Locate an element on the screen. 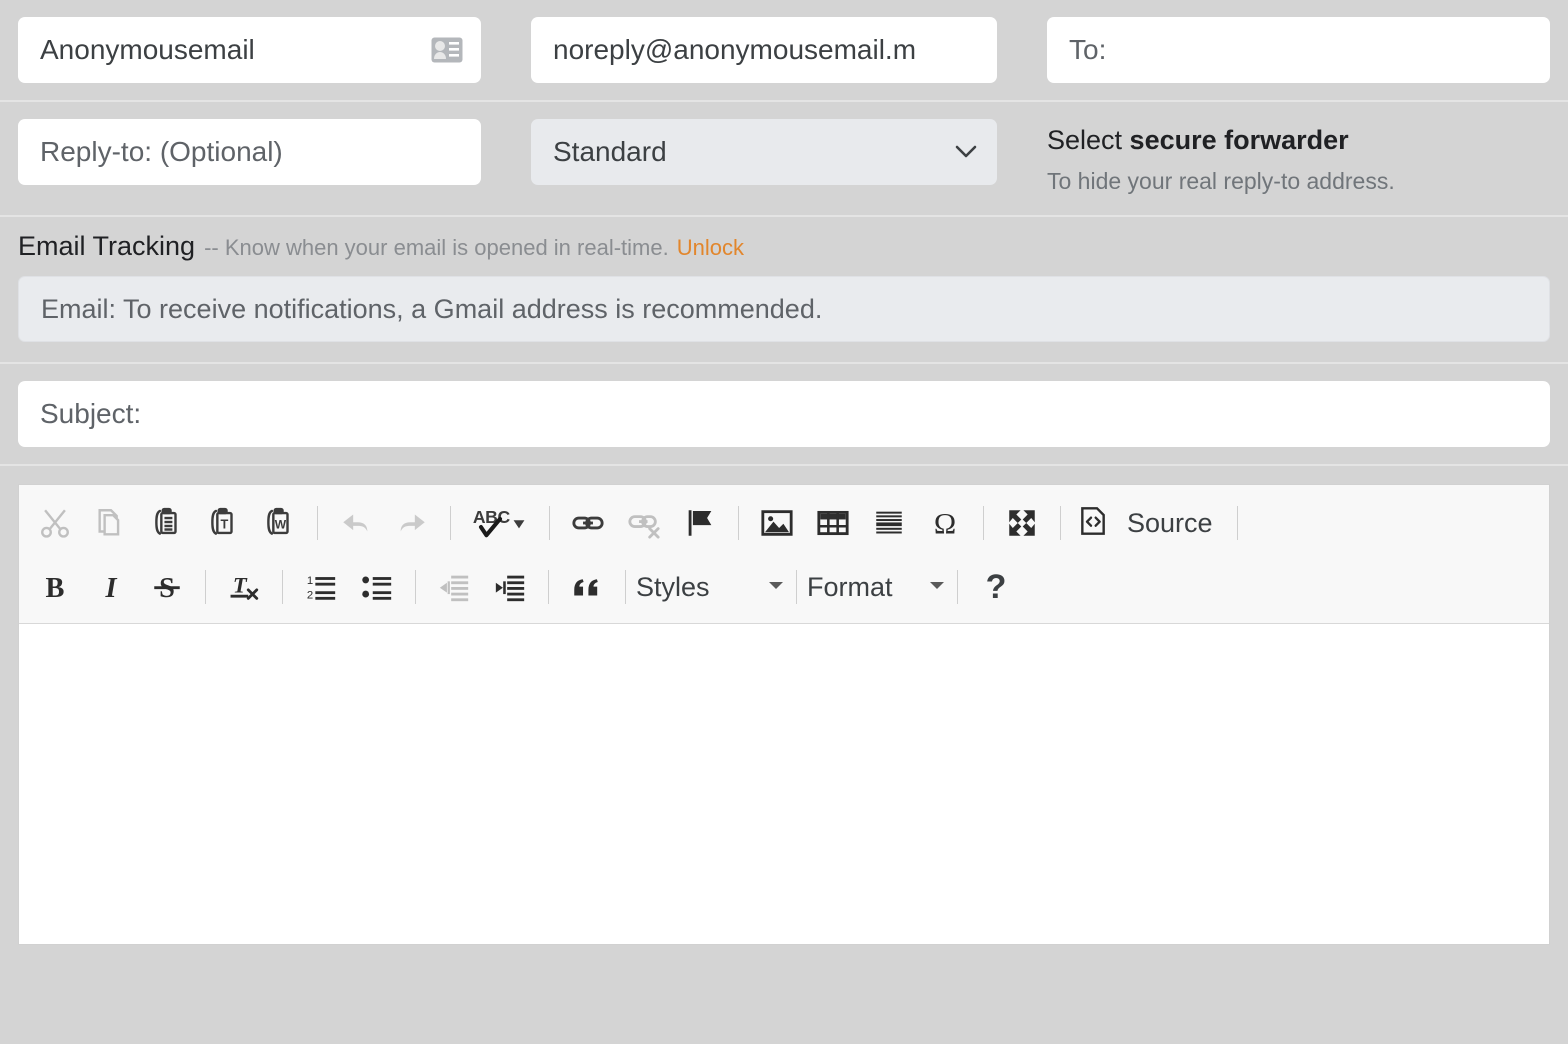 This screenshot has height=1044, width=1568. svg-text: W is located at coordinates (281, 525).